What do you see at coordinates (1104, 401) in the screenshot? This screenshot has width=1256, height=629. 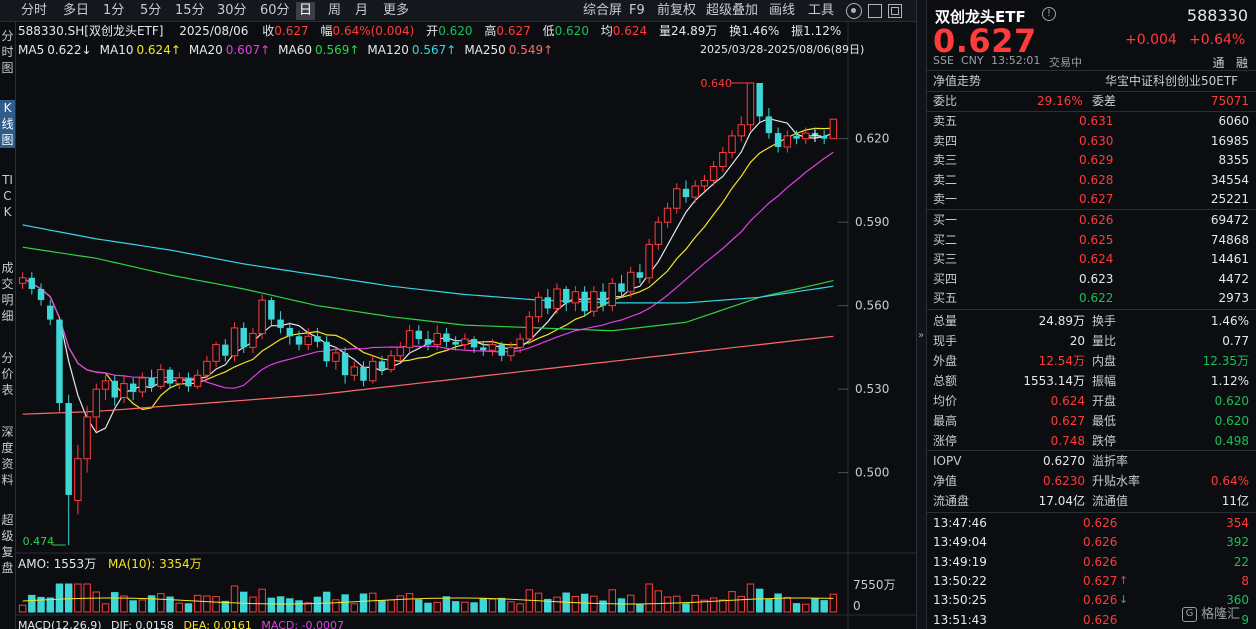 I see `stat-label: 开盘` at bounding box center [1104, 401].